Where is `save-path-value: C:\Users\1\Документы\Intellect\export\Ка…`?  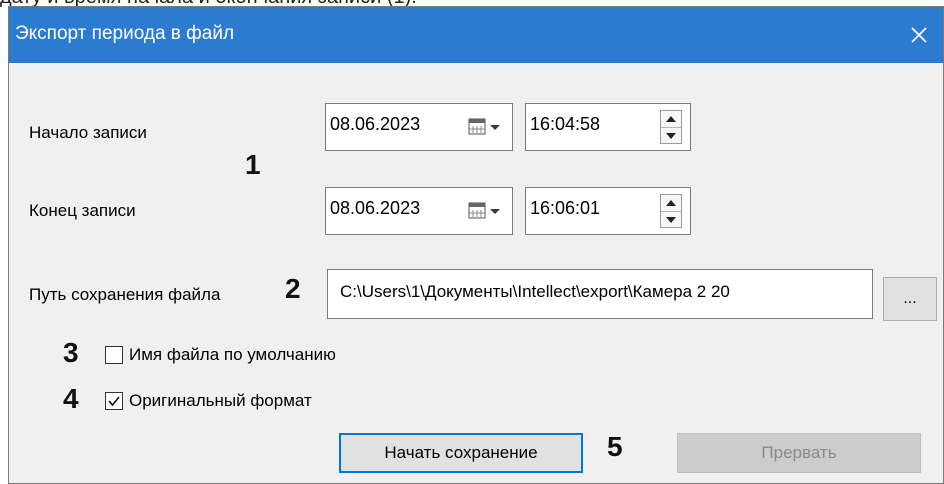 save-path-value: C:\Users\1\Документы\Intellect\export\Ка… is located at coordinates (535, 291).